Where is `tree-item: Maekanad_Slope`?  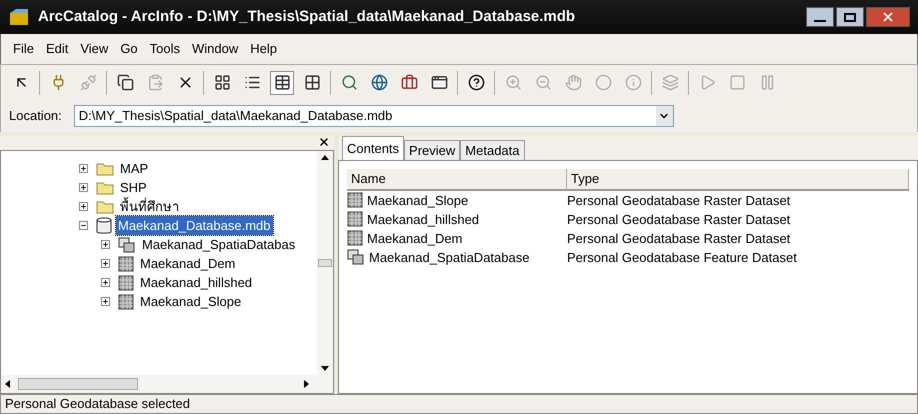 tree-item: Maekanad_Slope is located at coordinates (191, 302).